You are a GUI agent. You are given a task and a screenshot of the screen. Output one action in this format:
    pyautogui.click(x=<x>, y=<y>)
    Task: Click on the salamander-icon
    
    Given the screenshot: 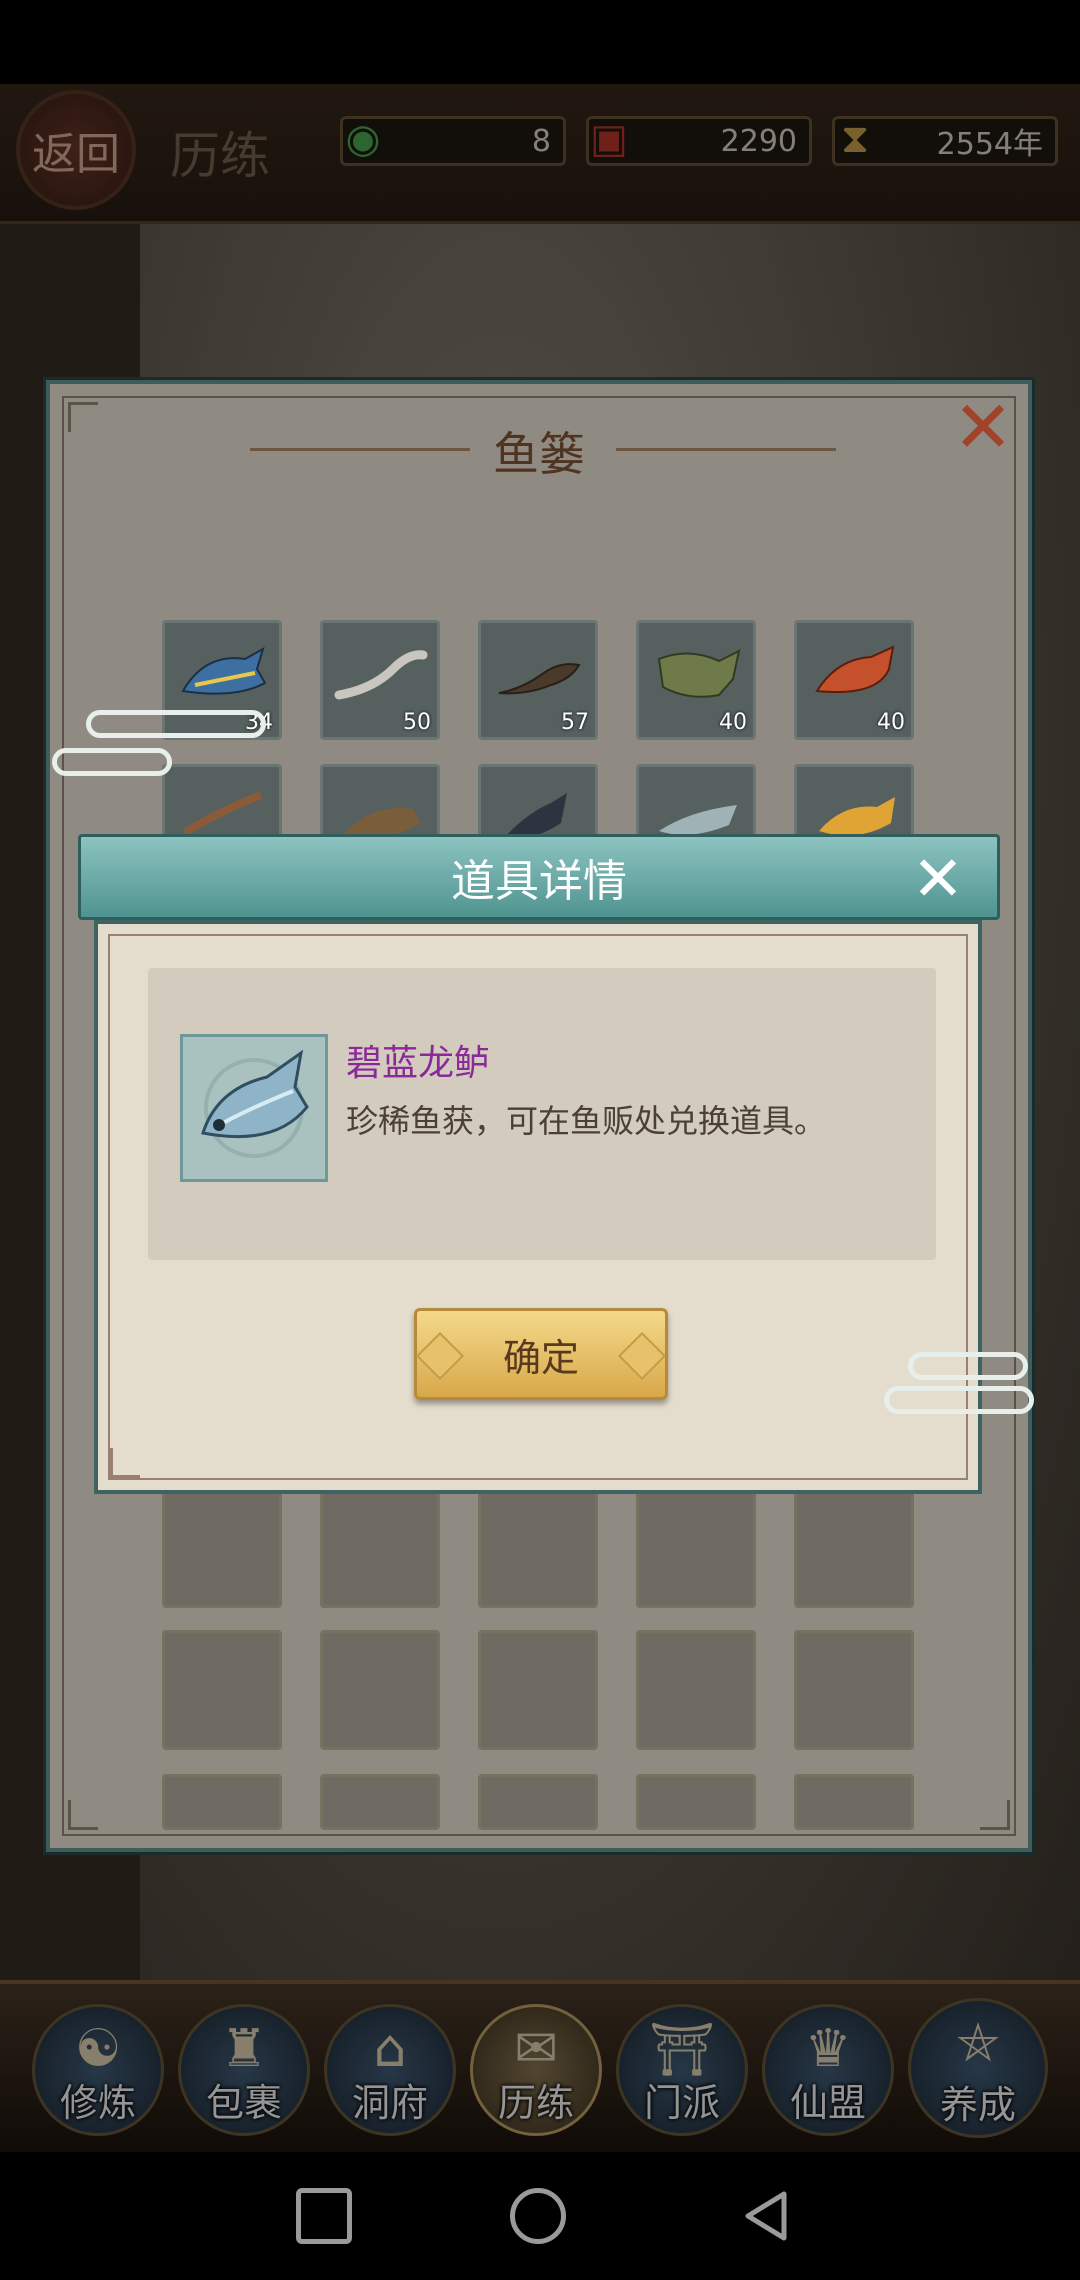 What is the action you would take?
    pyautogui.click(x=539, y=679)
    